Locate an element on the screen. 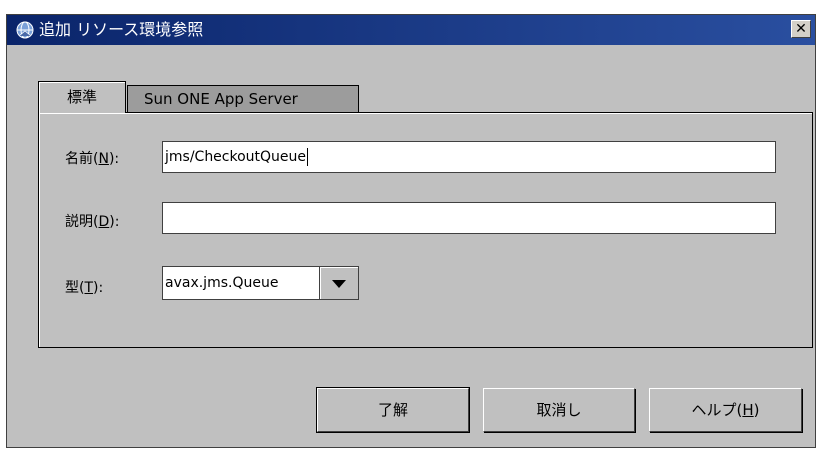  tab-sun-one-app-server: Sun ONE App Server is located at coordinates (243, 99).